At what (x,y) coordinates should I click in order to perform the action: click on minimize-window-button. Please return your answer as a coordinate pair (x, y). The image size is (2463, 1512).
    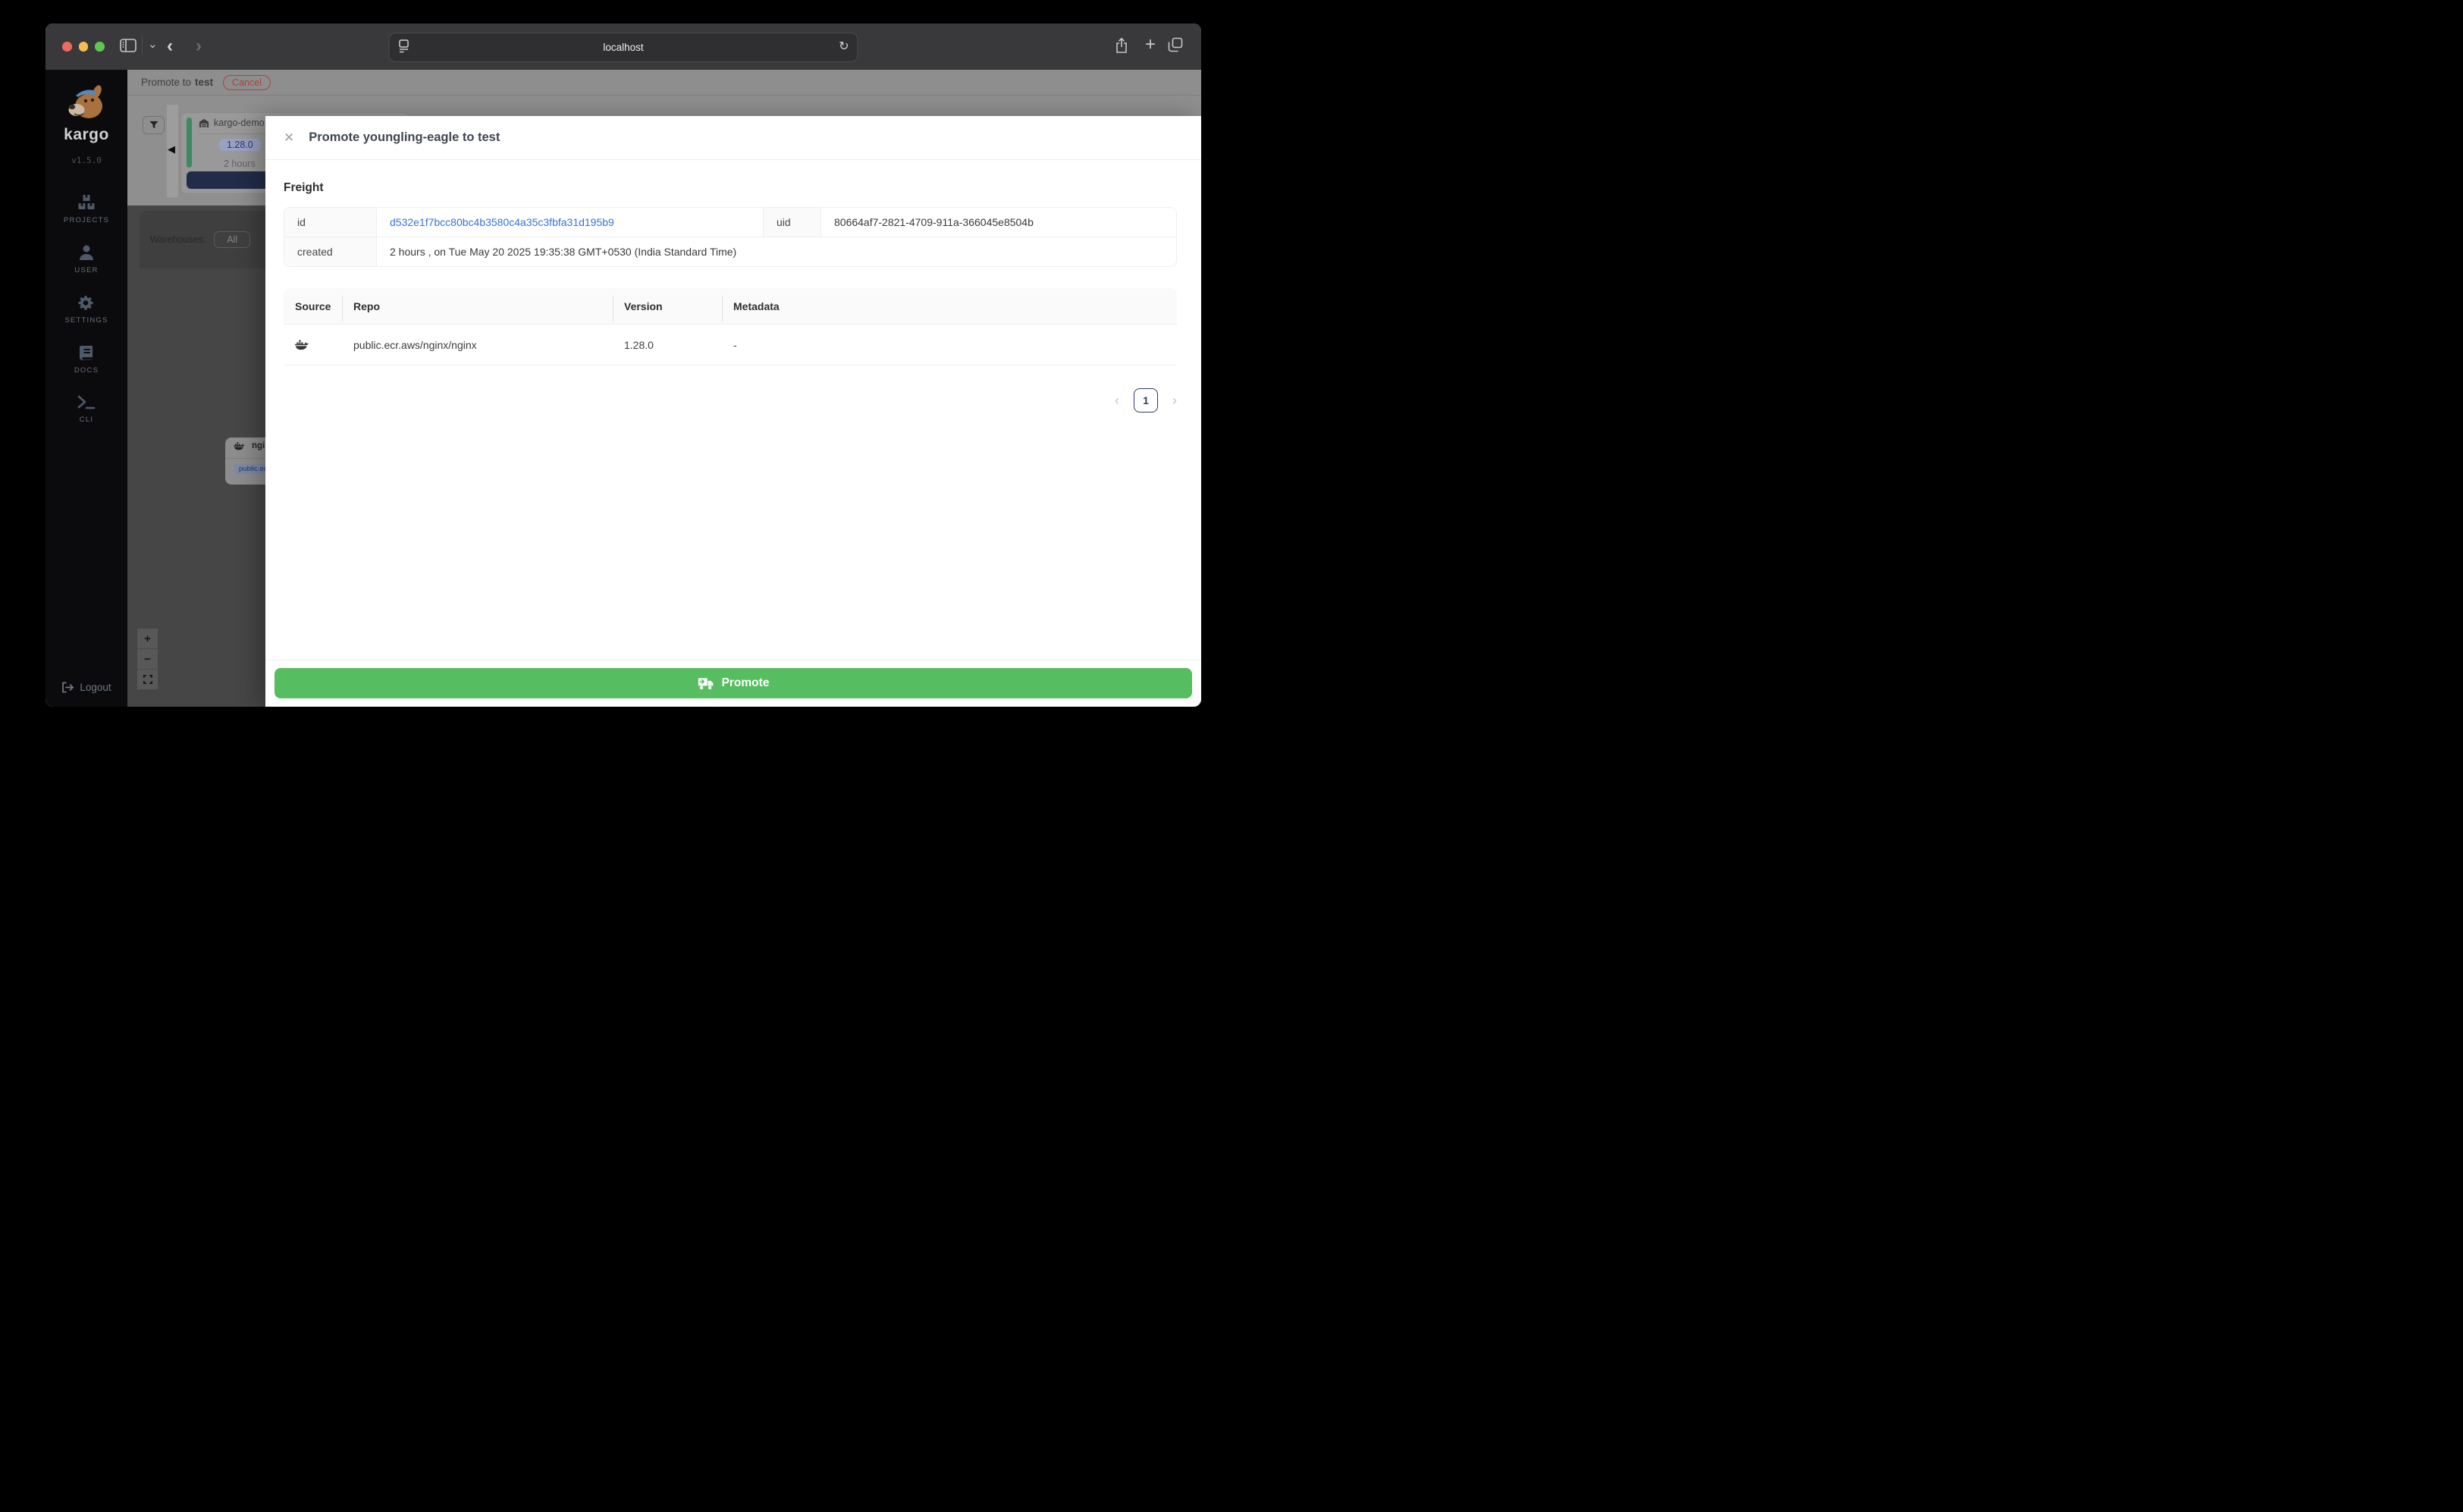
    Looking at the image, I should click on (83, 47).